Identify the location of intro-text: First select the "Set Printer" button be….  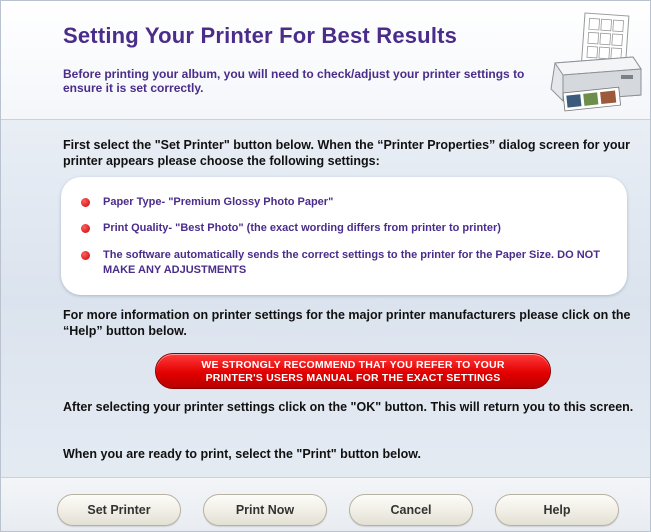
(347, 153).